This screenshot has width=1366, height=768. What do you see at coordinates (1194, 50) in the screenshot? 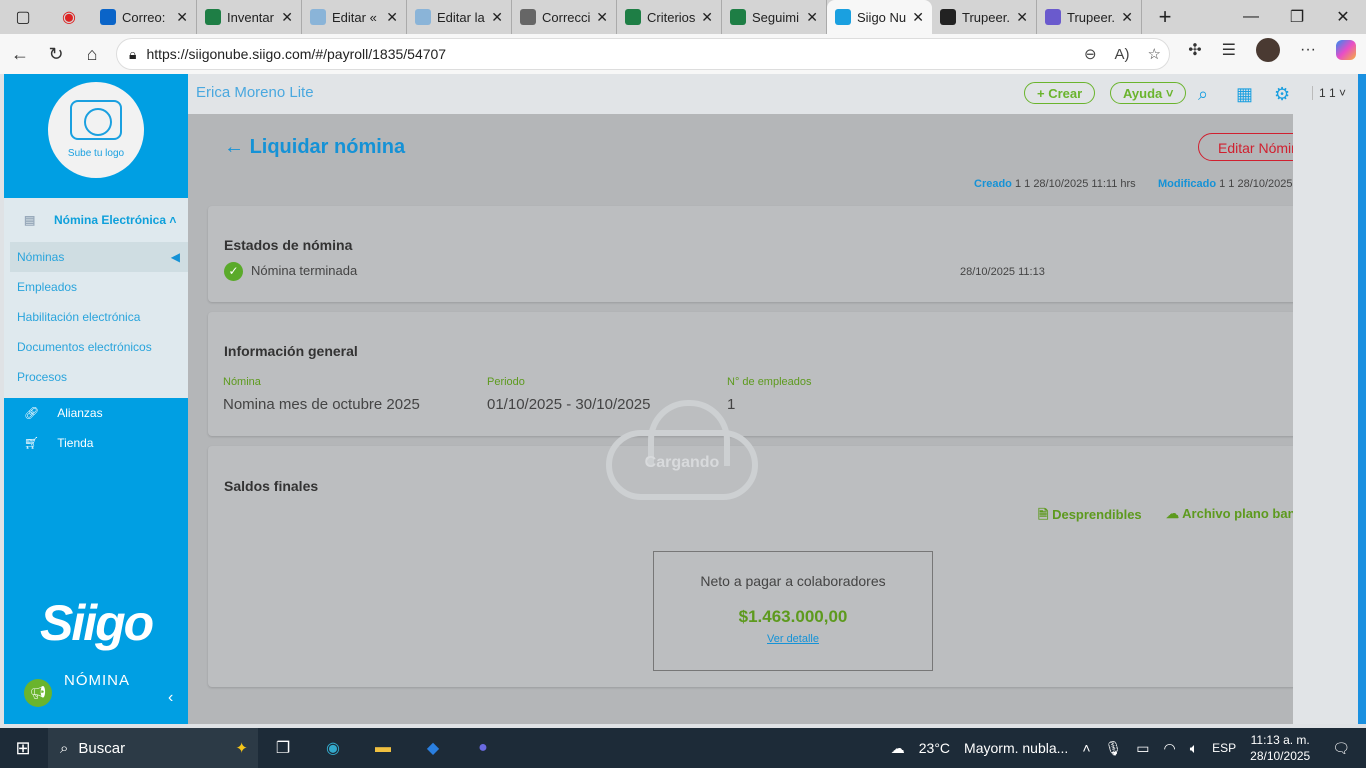
I see `extensions-icon: ✣` at bounding box center [1194, 50].